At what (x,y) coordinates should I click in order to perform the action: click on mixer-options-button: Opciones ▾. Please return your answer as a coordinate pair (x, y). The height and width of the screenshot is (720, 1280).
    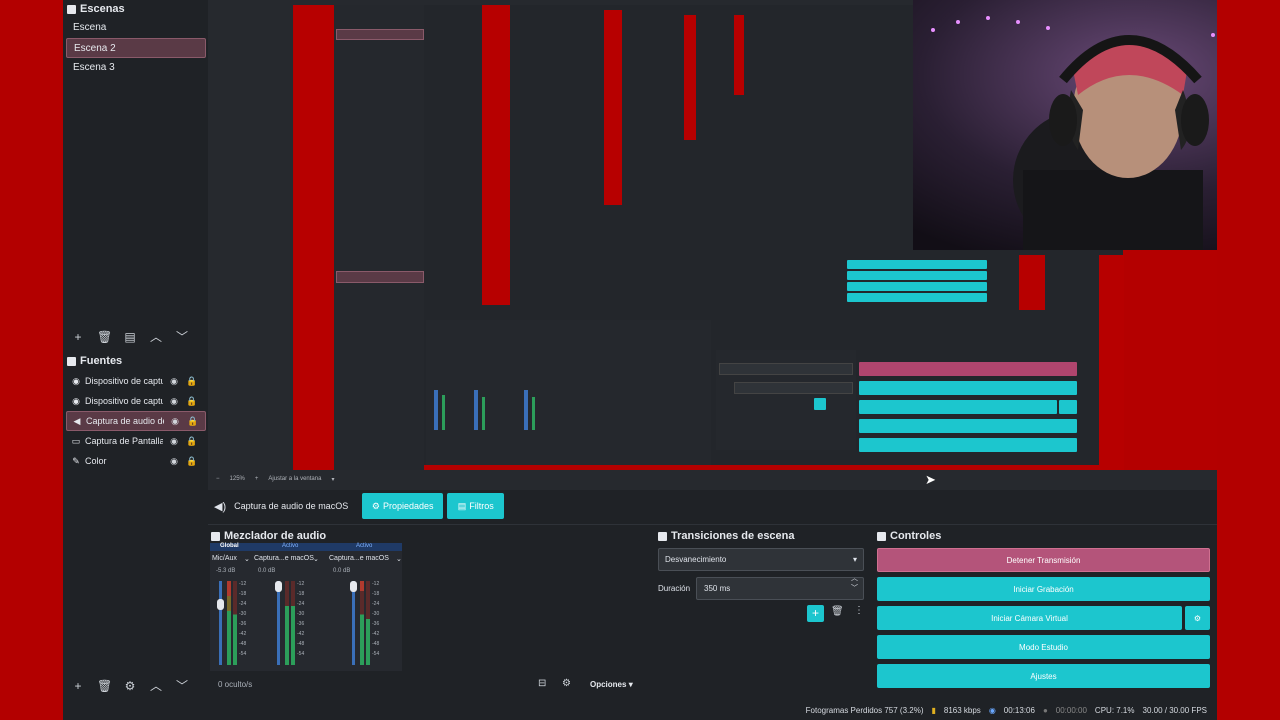
    Looking at the image, I should click on (611, 684).